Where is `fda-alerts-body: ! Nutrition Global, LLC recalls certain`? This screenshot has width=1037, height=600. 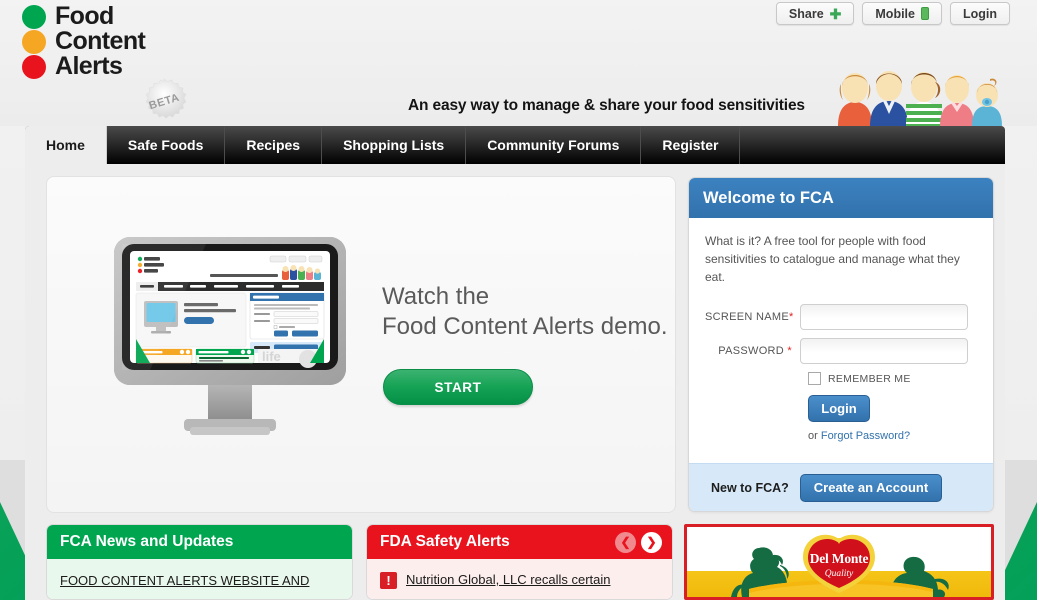 fda-alerts-body: ! Nutrition Global, LLC recalls certain is located at coordinates (519, 579).